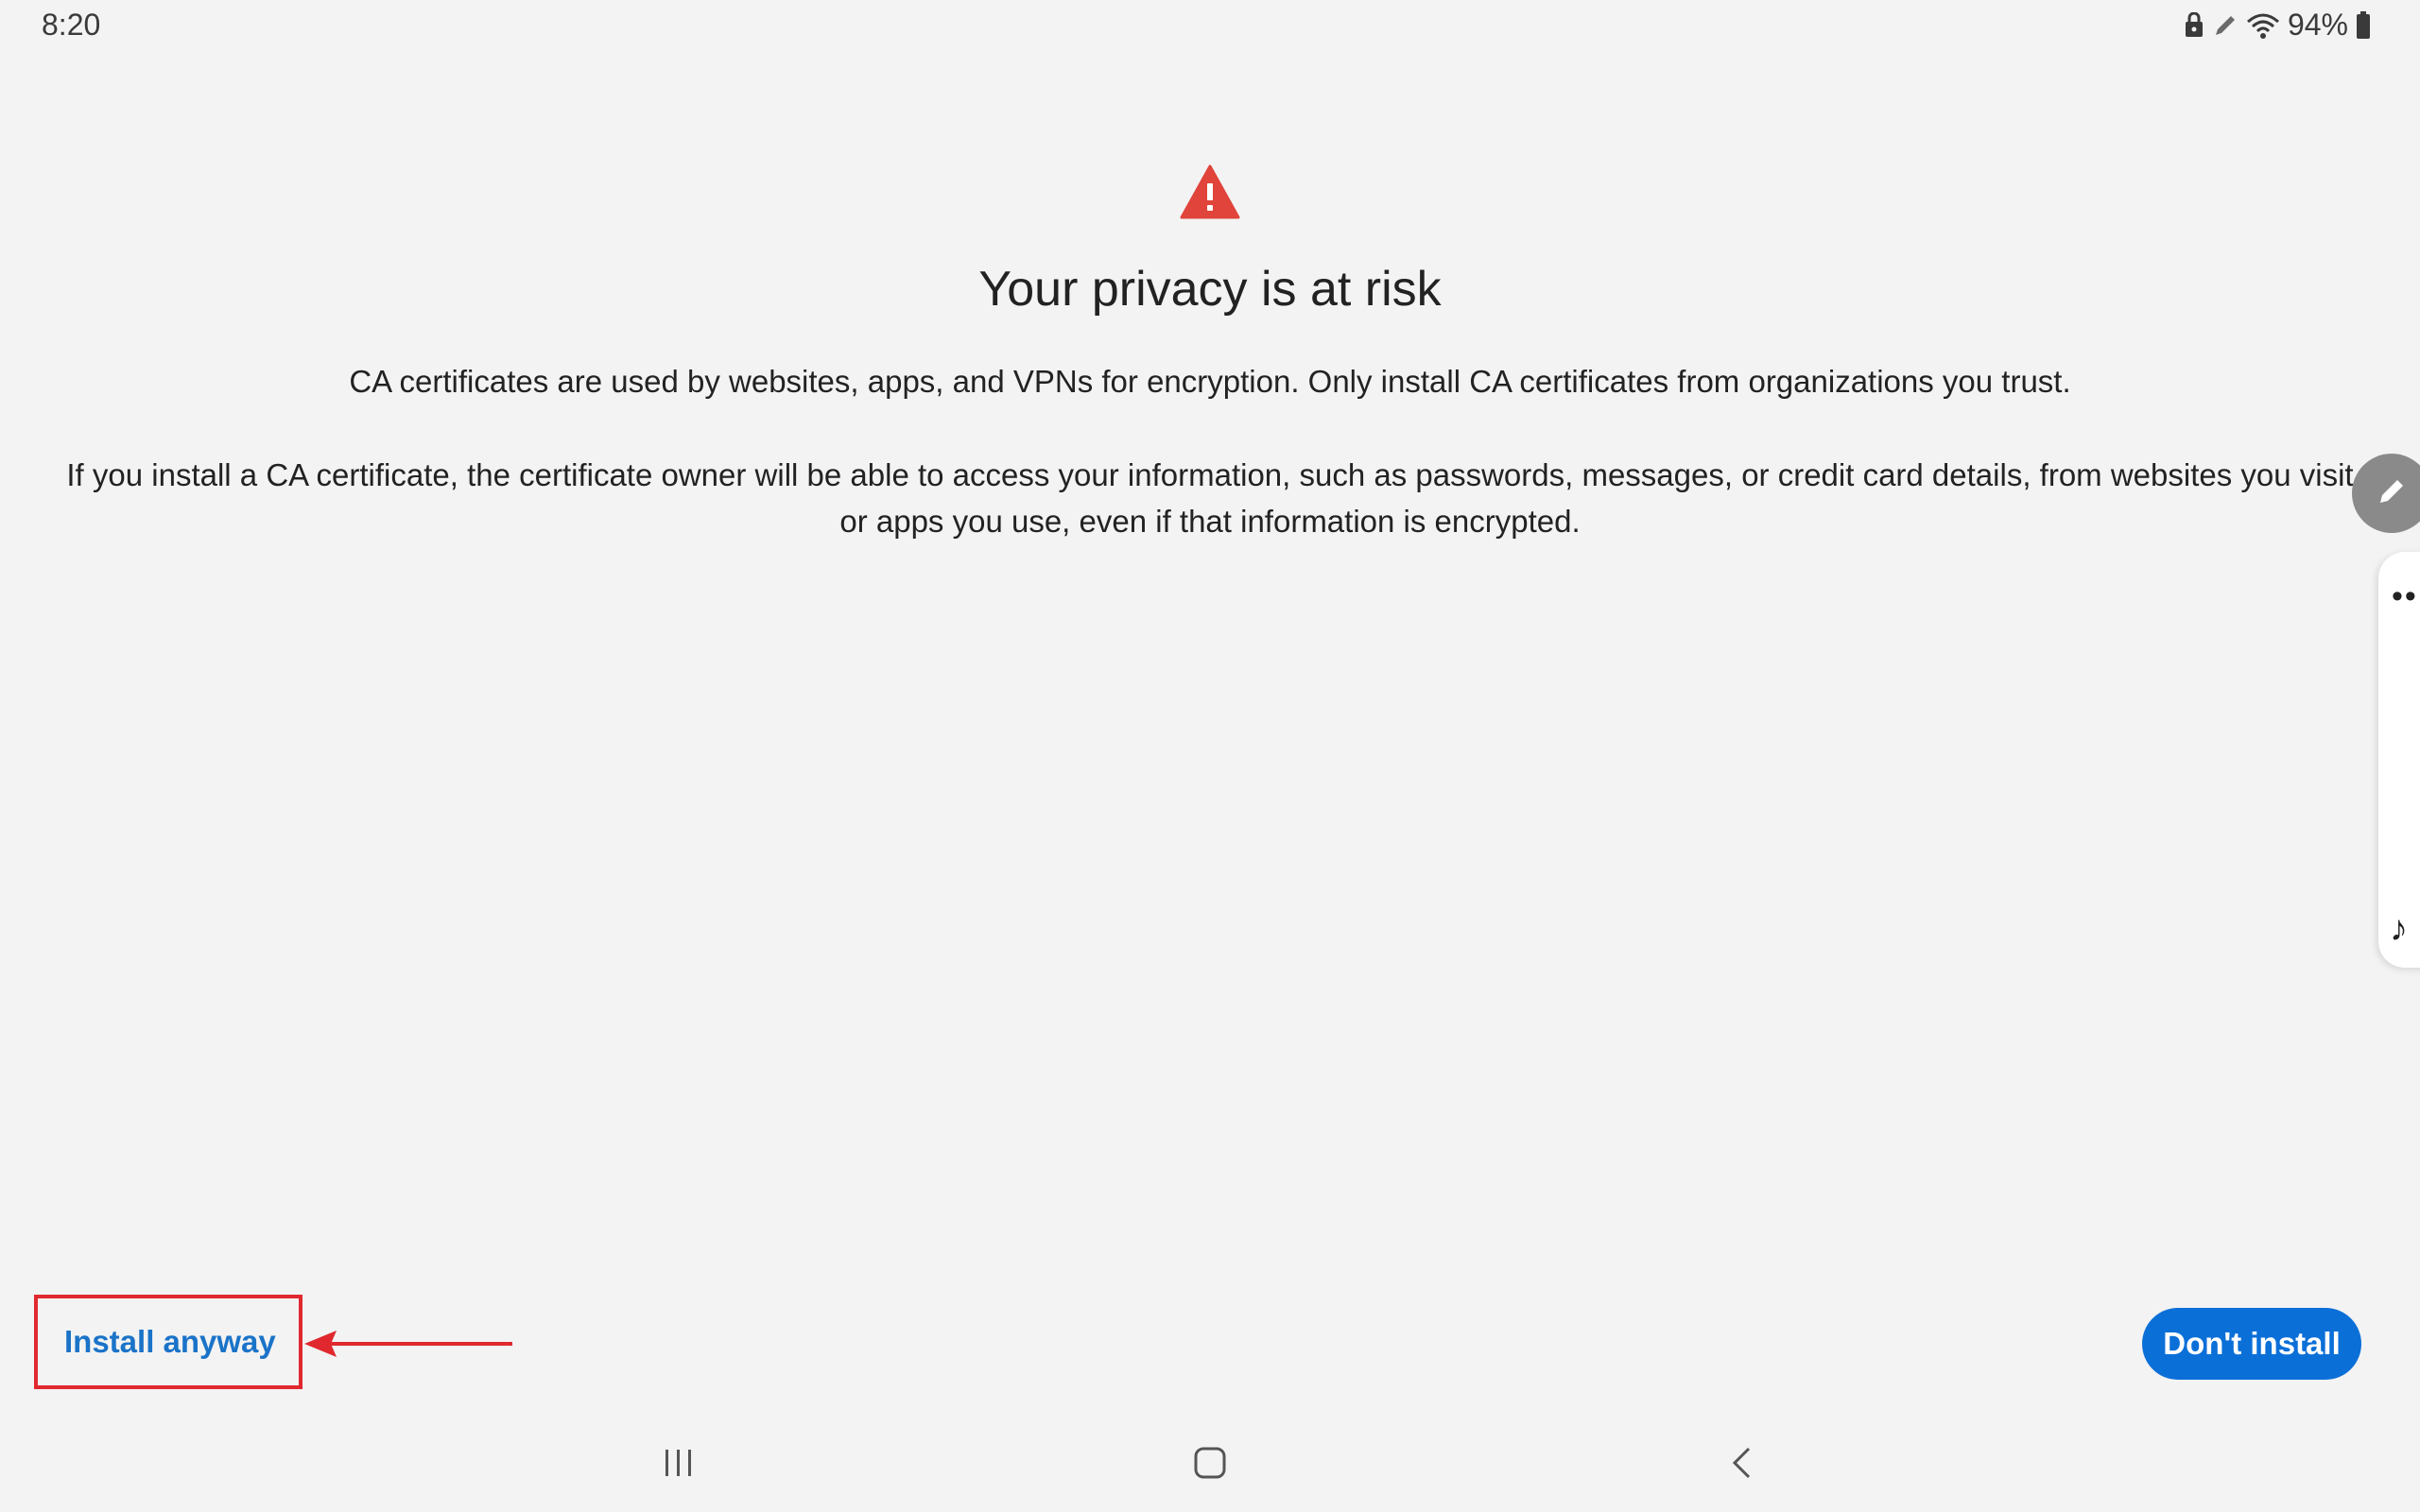 The width and height of the screenshot is (2420, 1512). Describe the element at coordinates (2317, 25) in the screenshot. I see `battery-text: 94%` at that location.